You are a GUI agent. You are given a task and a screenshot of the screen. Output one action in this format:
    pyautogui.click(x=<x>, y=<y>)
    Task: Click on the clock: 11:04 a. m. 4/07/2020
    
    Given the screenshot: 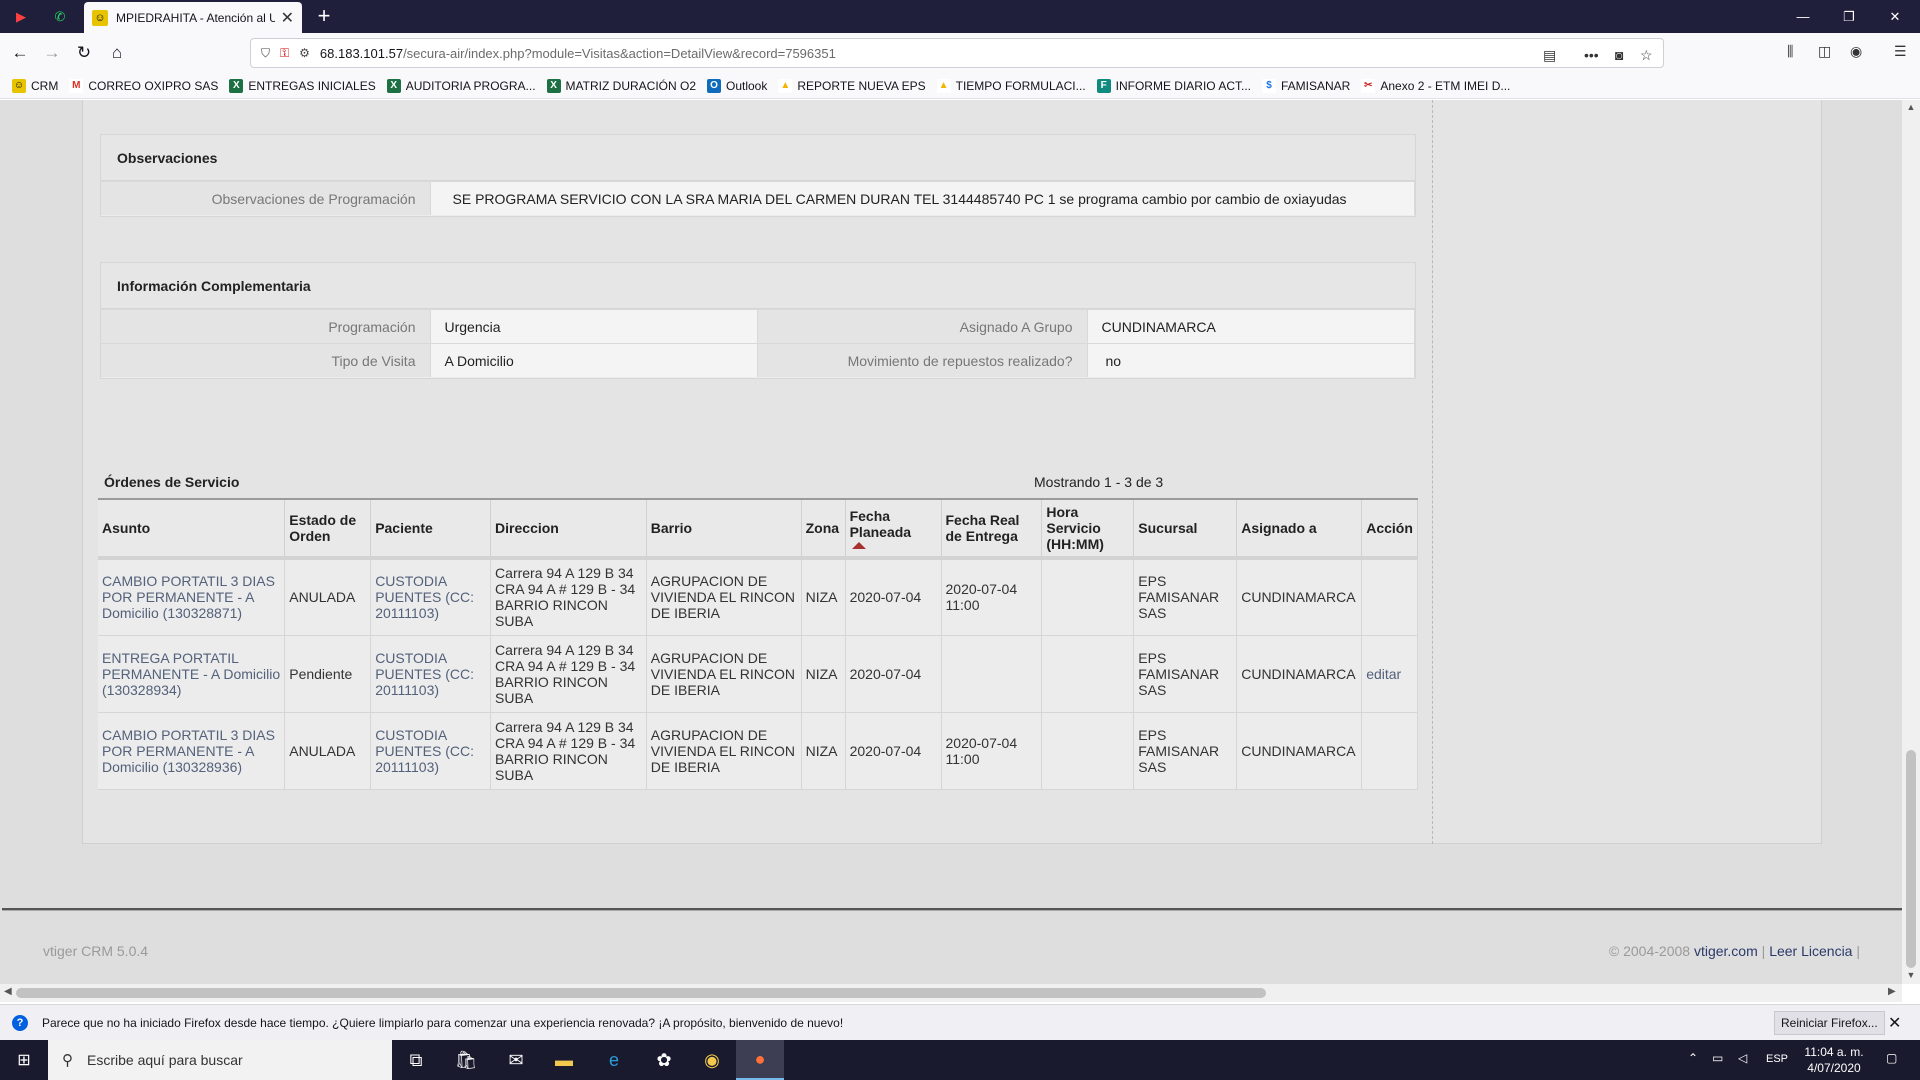 What is the action you would take?
    pyautogui.click(x=1834, y=1060)
    